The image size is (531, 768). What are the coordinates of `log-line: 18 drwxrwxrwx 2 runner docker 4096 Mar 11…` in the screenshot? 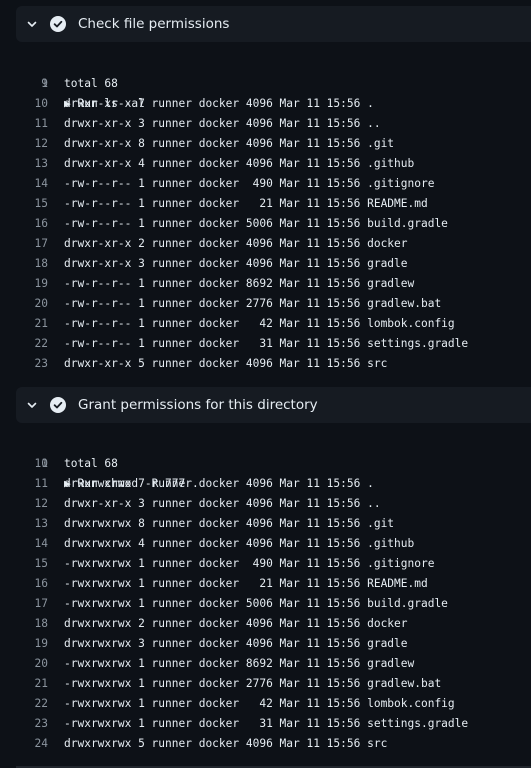 It's located at (265, 624).